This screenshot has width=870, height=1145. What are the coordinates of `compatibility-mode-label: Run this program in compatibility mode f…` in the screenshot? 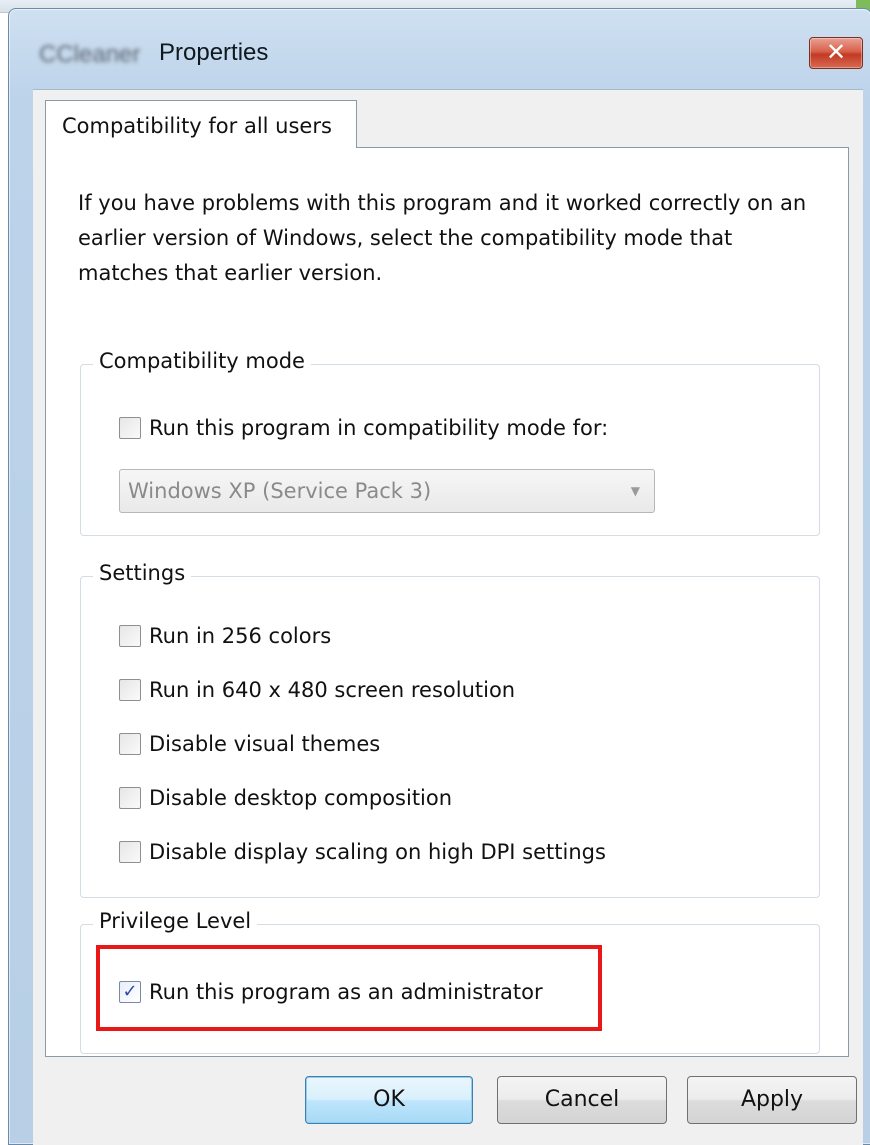 It's located at (379, 428).